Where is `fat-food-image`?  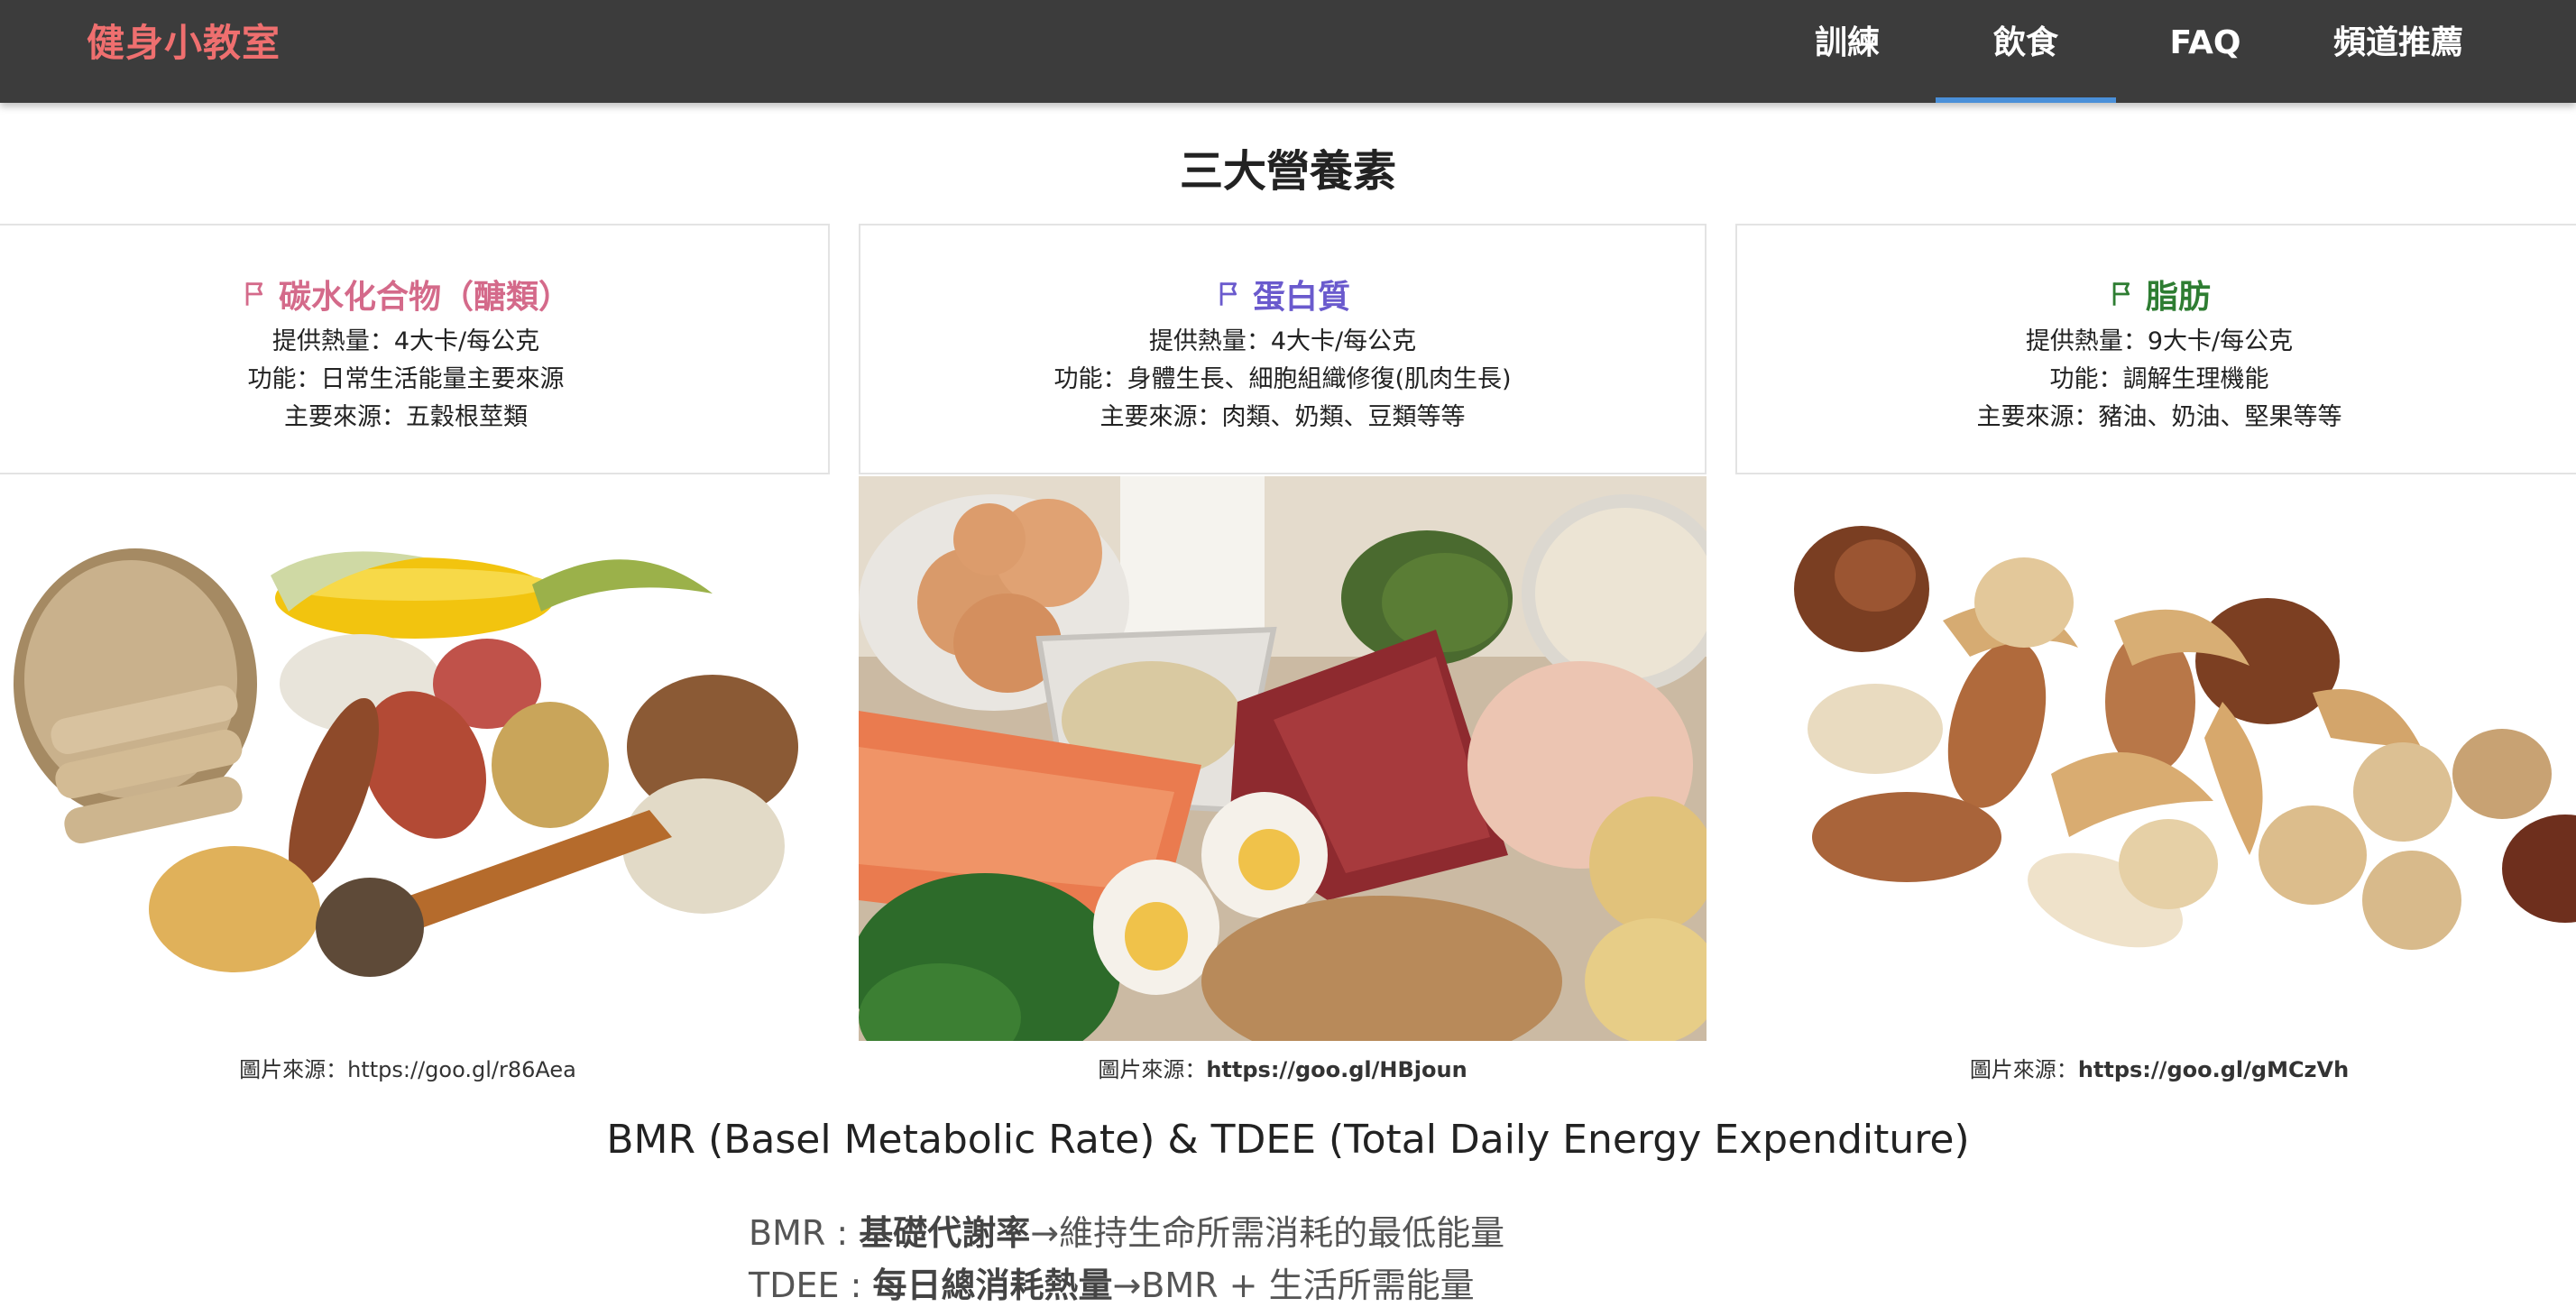
fat-food-image is located at coordinates (2155, 737).